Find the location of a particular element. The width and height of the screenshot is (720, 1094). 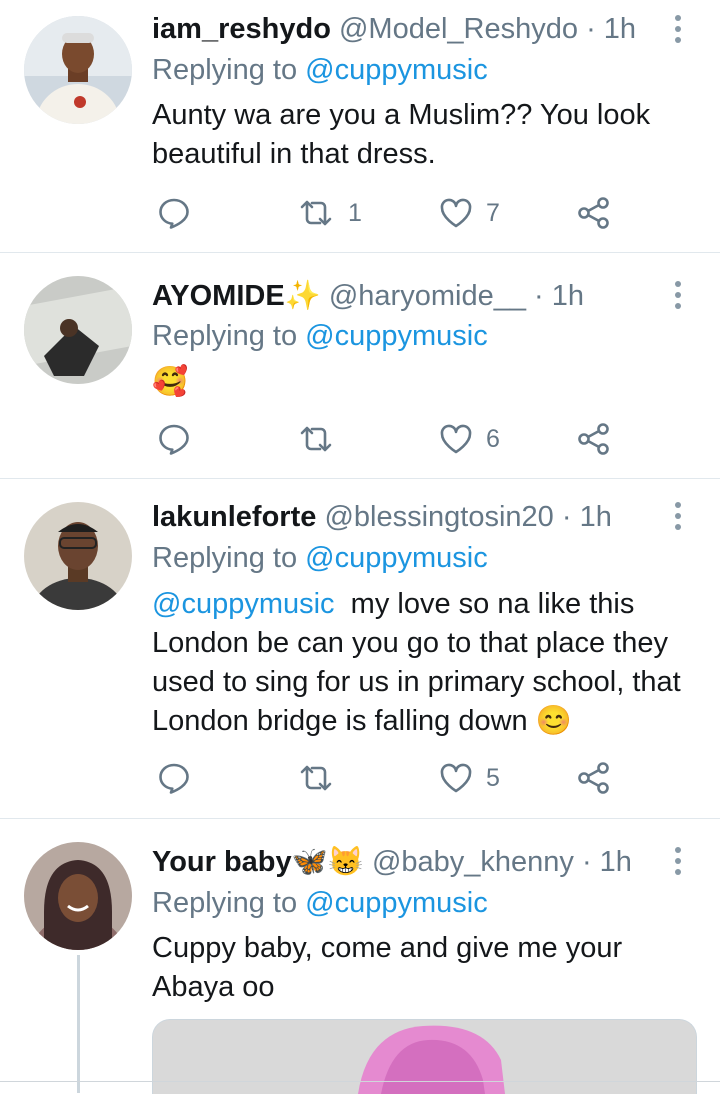

user-handle: @haryomide__ is located at coordinates (427, 296).